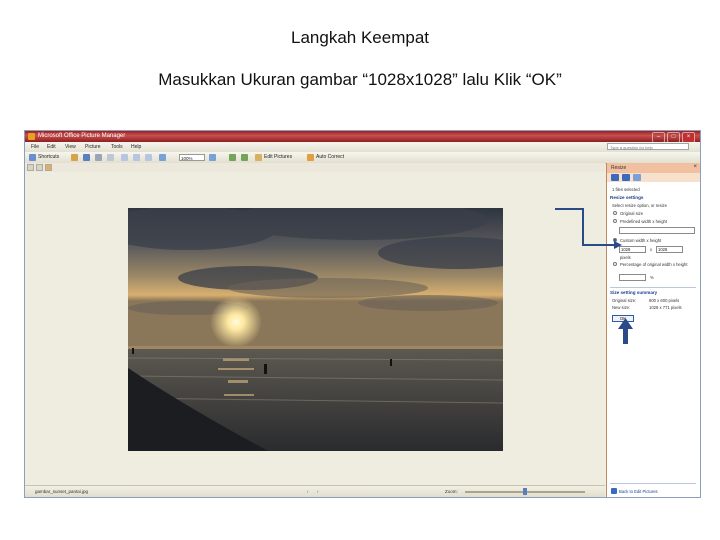 This screenshot has height=540, width=720. I want to click on summary-header: Size setting summary, so click(634, 292).